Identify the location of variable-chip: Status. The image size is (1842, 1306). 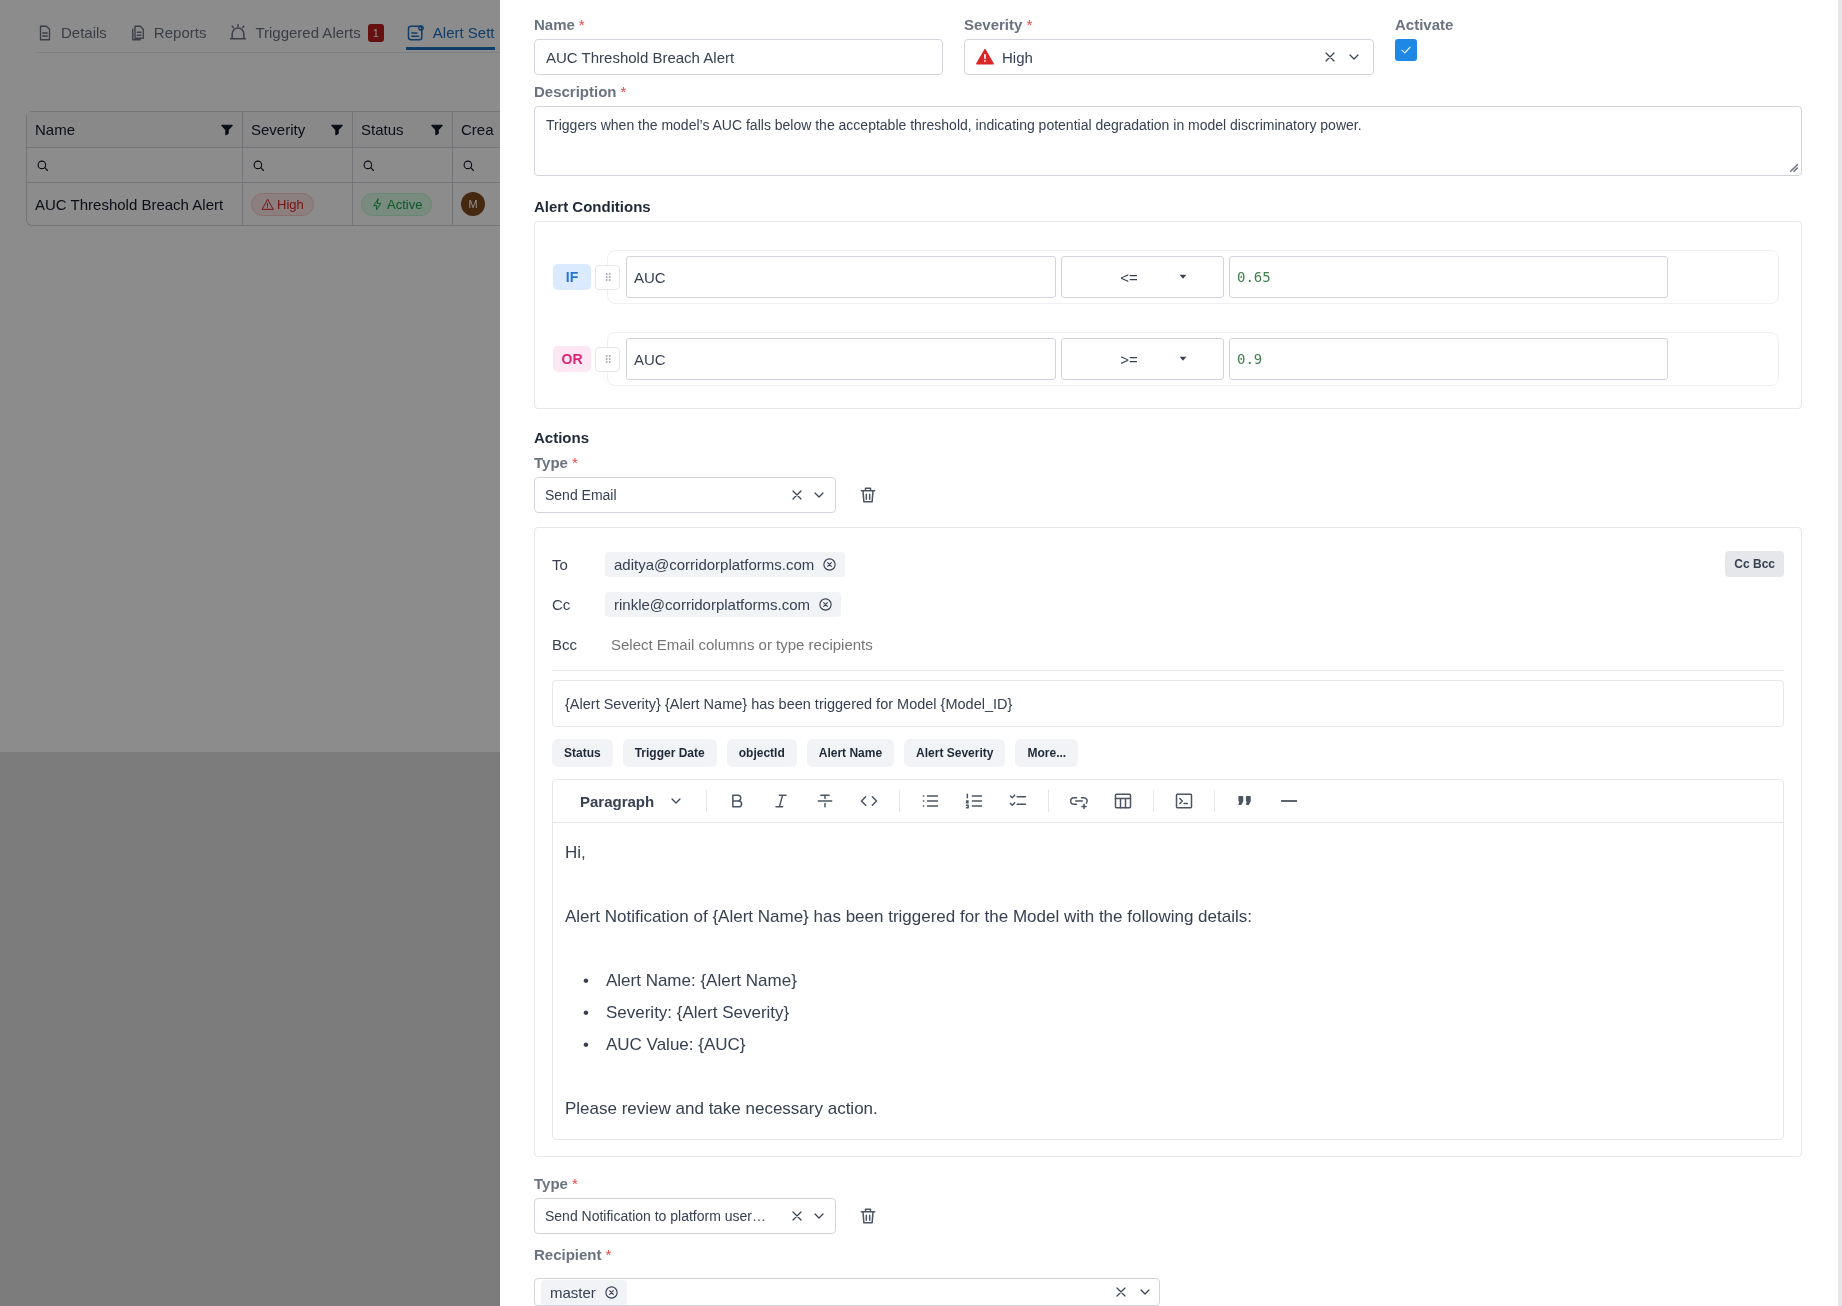
(582, 753).